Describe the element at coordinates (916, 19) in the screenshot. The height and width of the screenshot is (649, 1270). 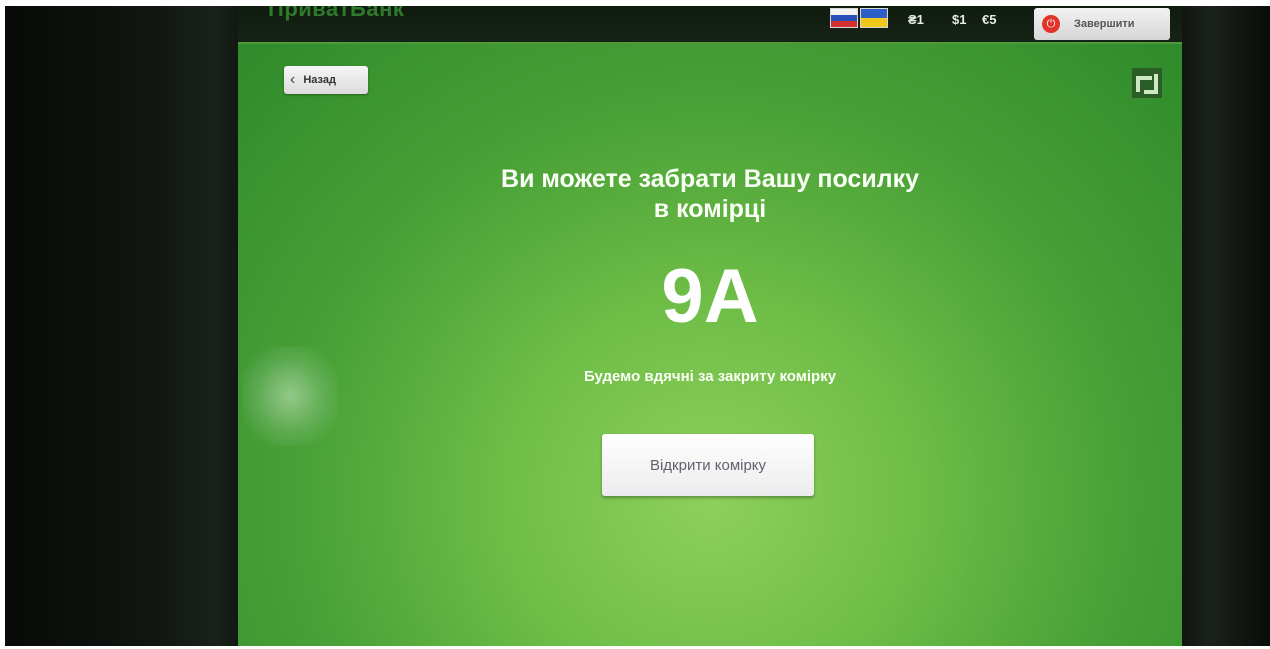
I see `balance-uah: ₴1` at that location.